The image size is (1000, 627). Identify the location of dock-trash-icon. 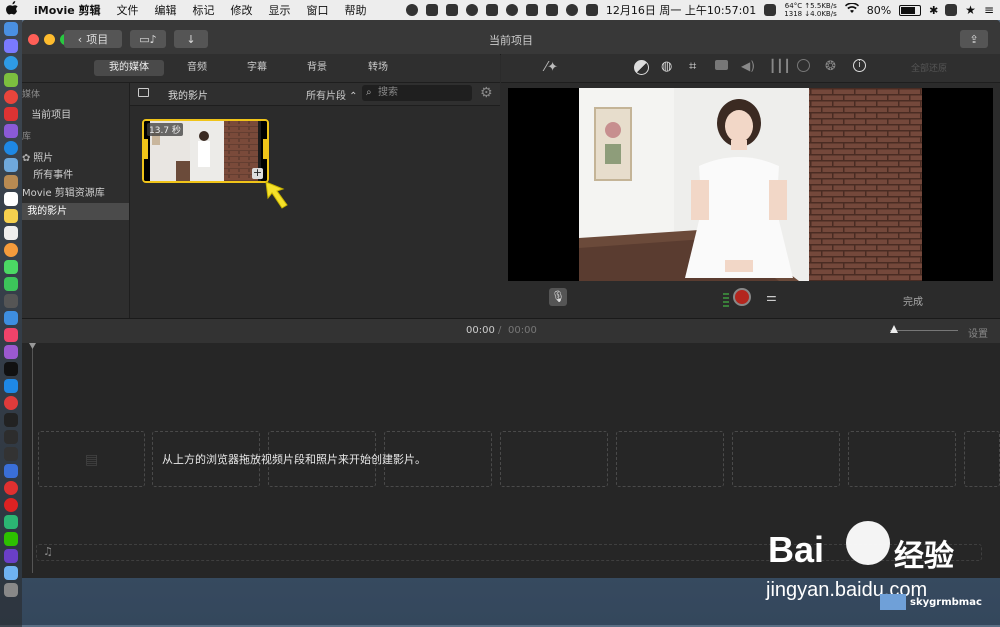
(11, 590).